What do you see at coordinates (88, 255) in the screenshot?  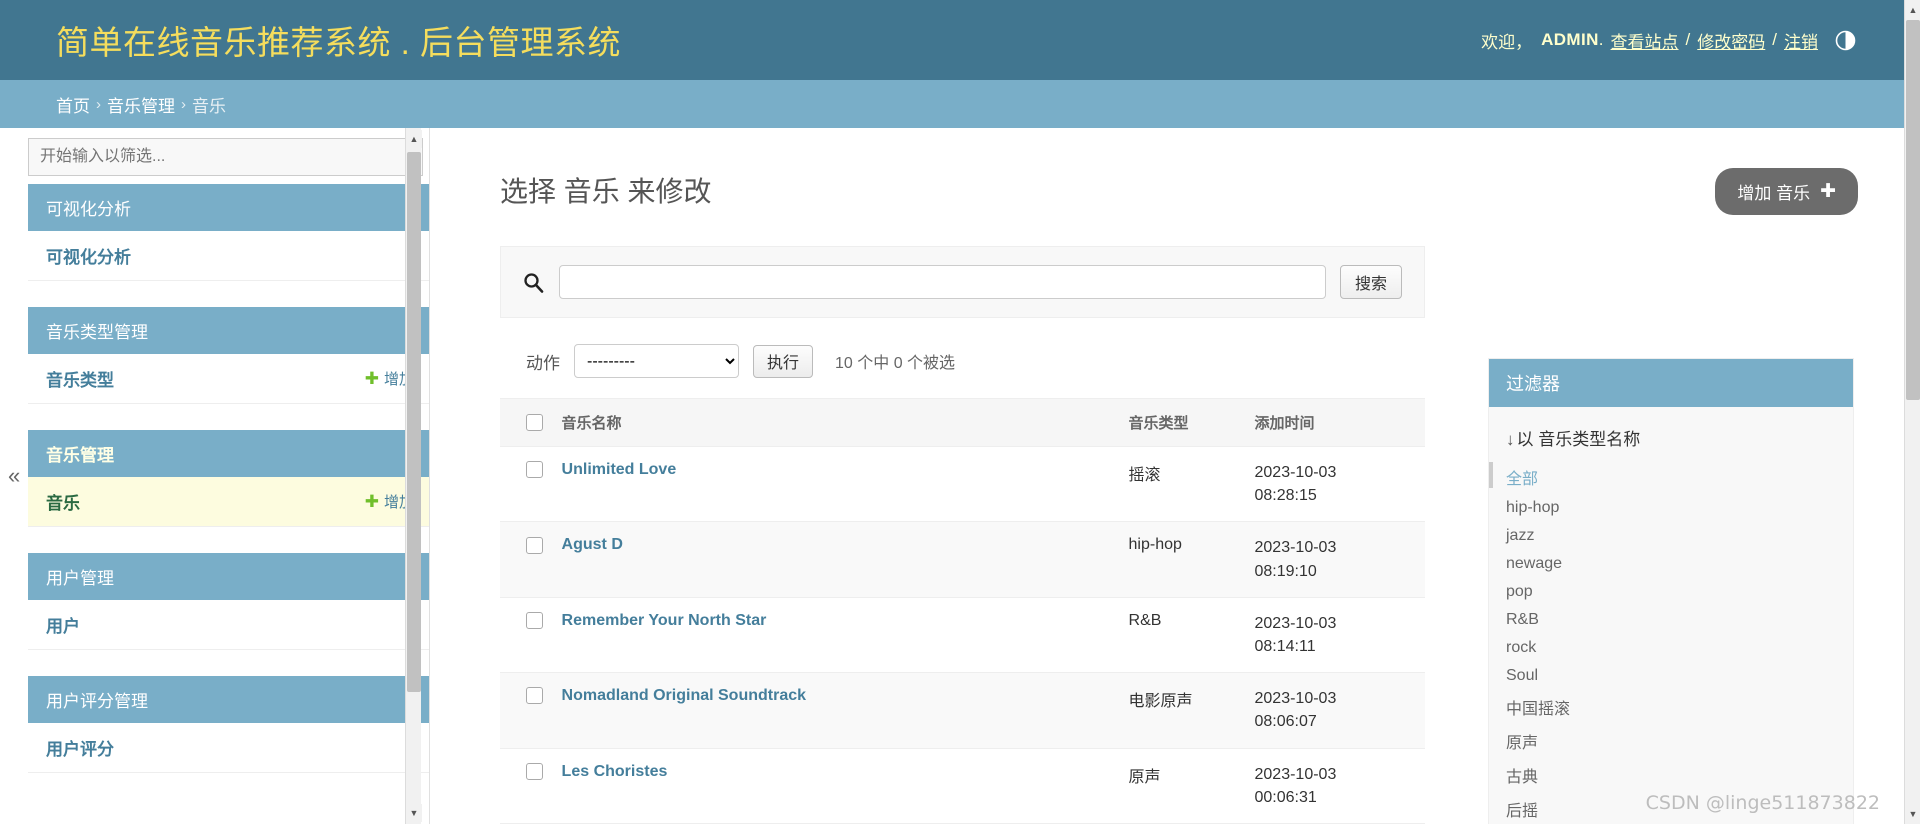 I see `sidebar-item-label: 可视化分析` at bounding box center [88, 255].